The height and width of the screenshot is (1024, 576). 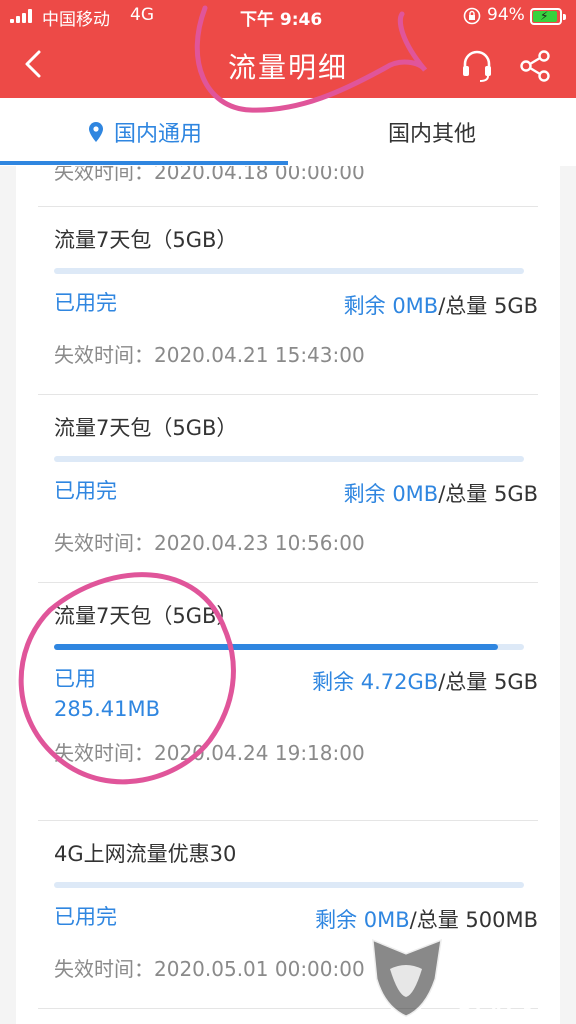 I want to click on expiry-time: 失效时间：2020.04.23 10:56:00, so click(x=209, y=543).